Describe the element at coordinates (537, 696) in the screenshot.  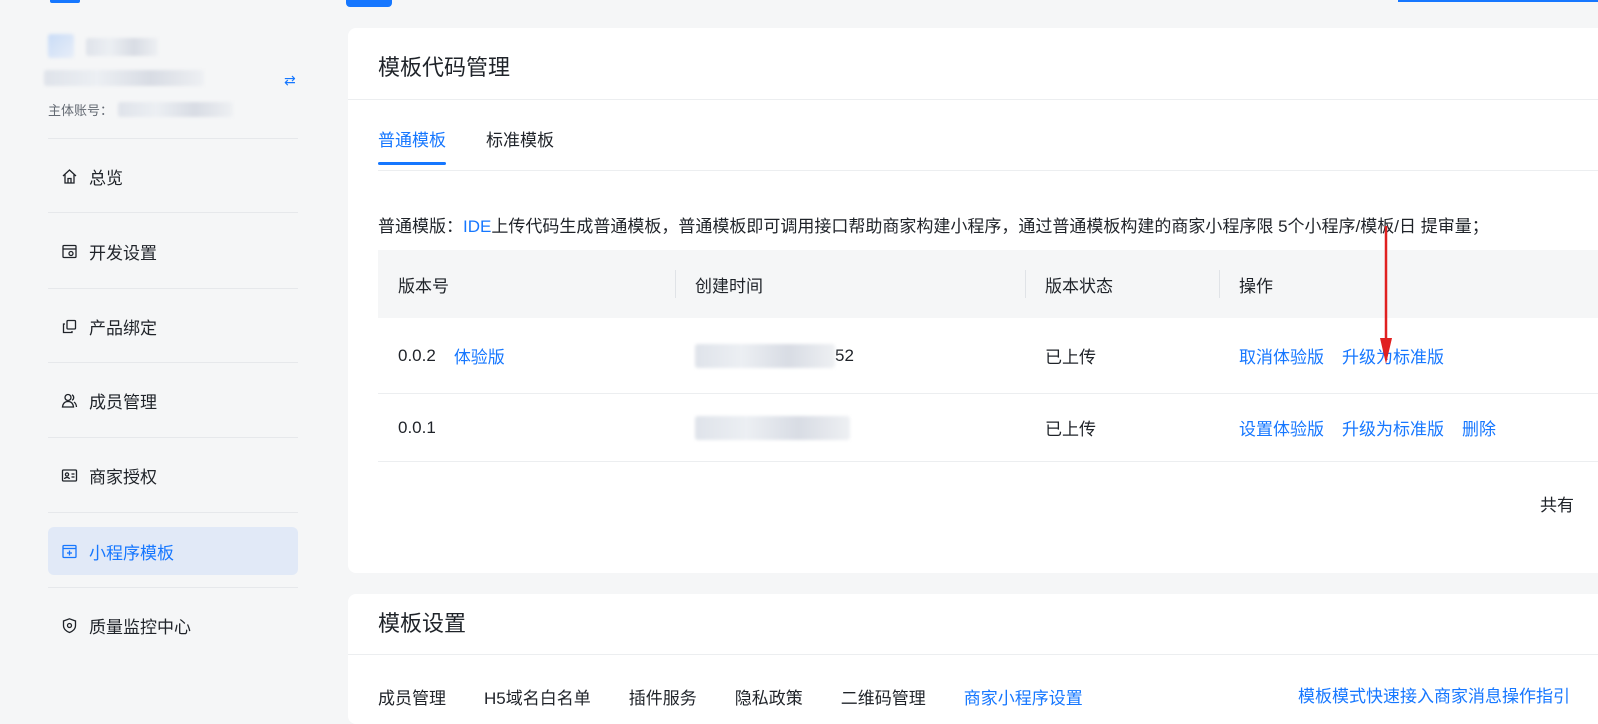
I see `tab-h5-domain-whitelist: H5域名白名单` at that location.